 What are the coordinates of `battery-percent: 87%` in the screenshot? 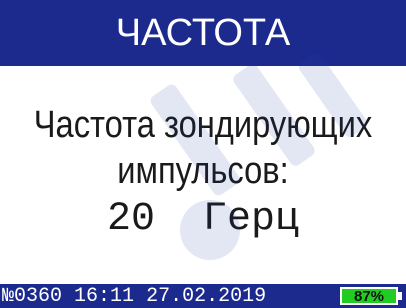 It's located at (369, 296).